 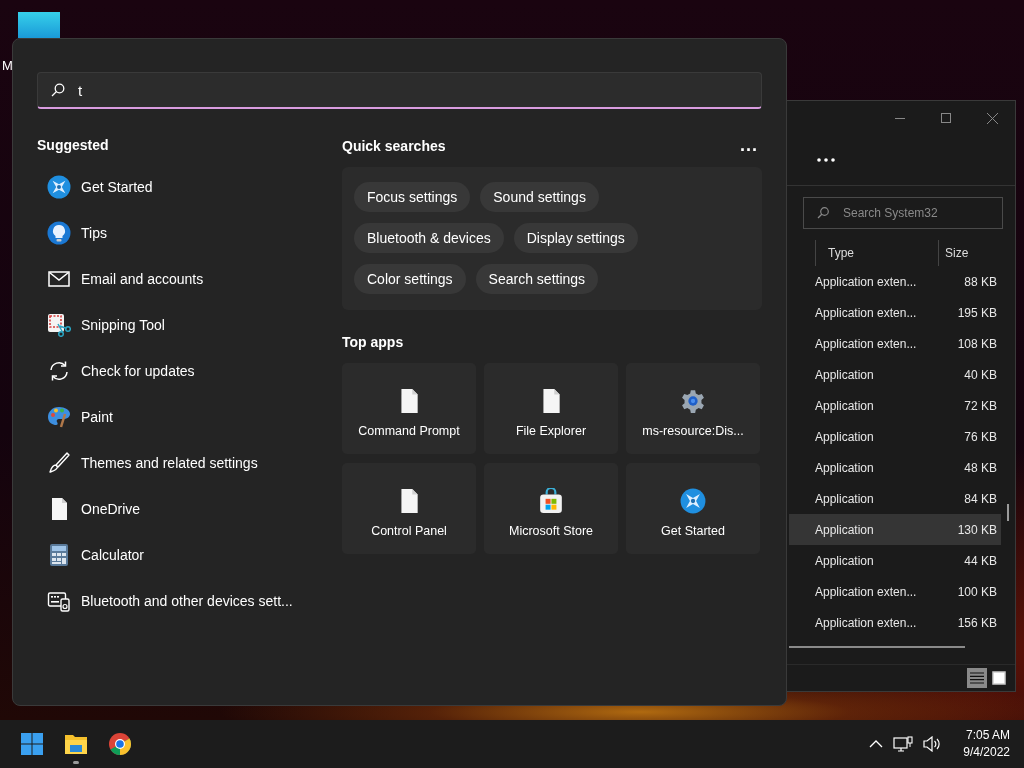 I want to click on quick-search-chip: Bluetooth & devices, so click(x=429, y=238).